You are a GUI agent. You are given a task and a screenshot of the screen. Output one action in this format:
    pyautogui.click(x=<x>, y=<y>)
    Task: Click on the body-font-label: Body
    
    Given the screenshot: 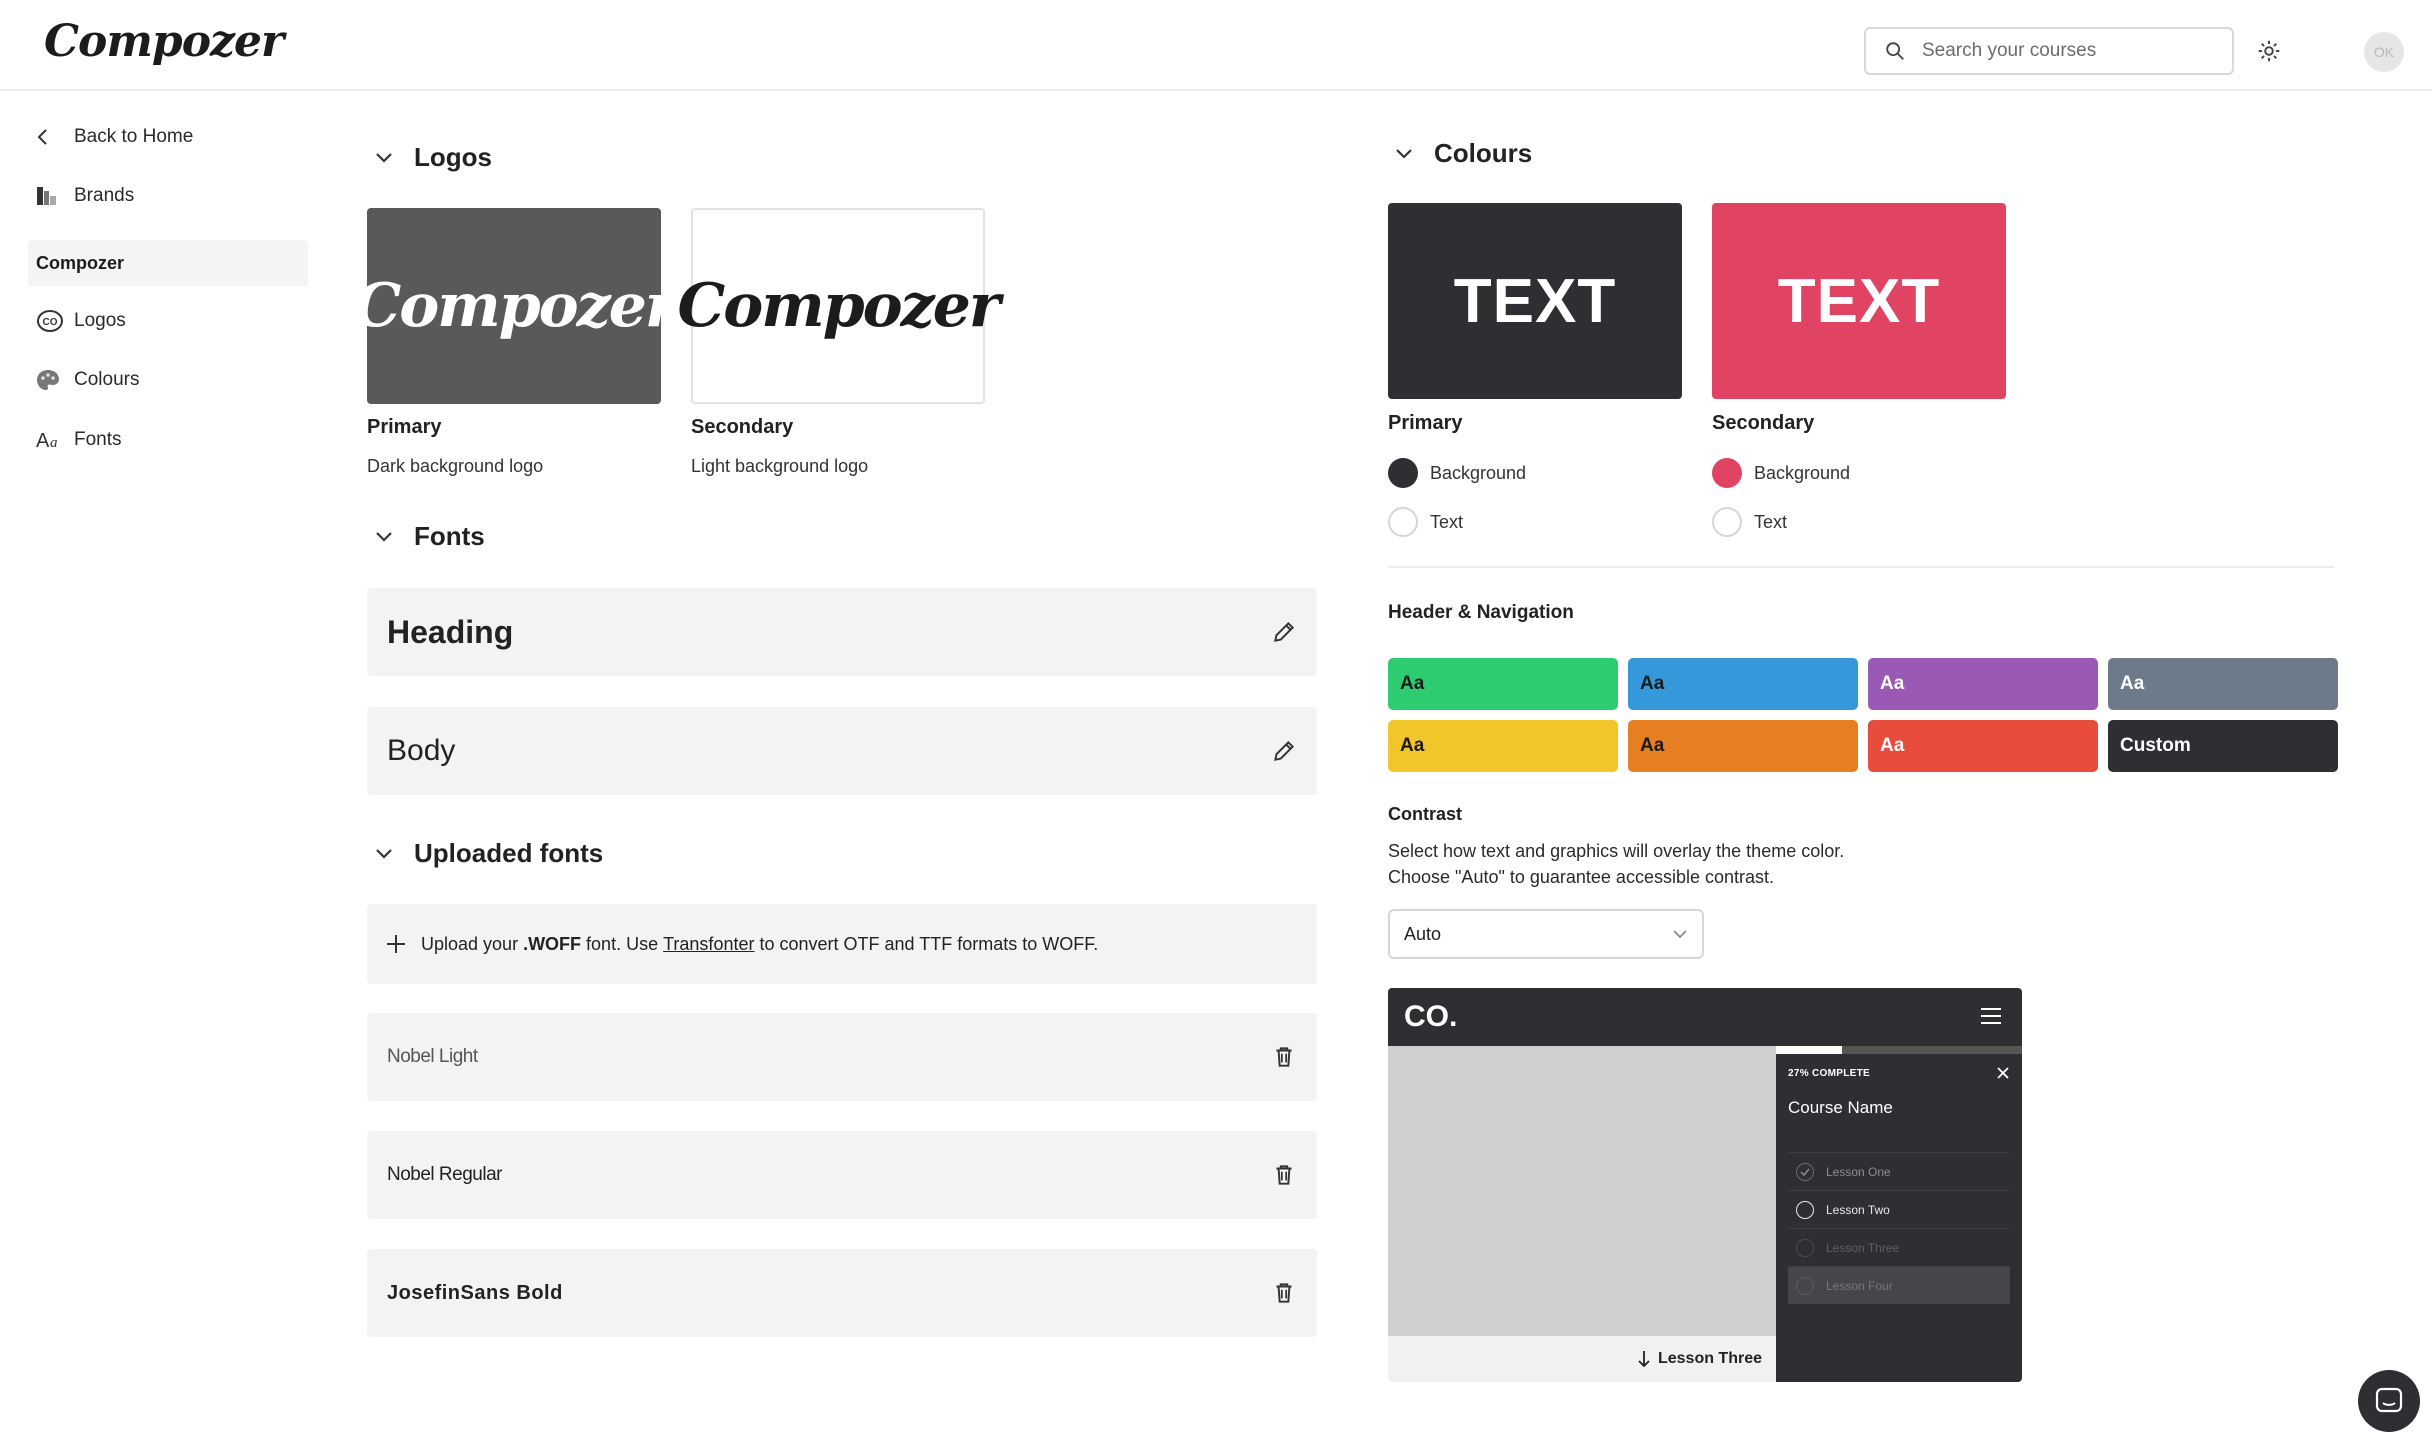 What is the action you would take?
    pyautogui.click(x=421, y=750)
    